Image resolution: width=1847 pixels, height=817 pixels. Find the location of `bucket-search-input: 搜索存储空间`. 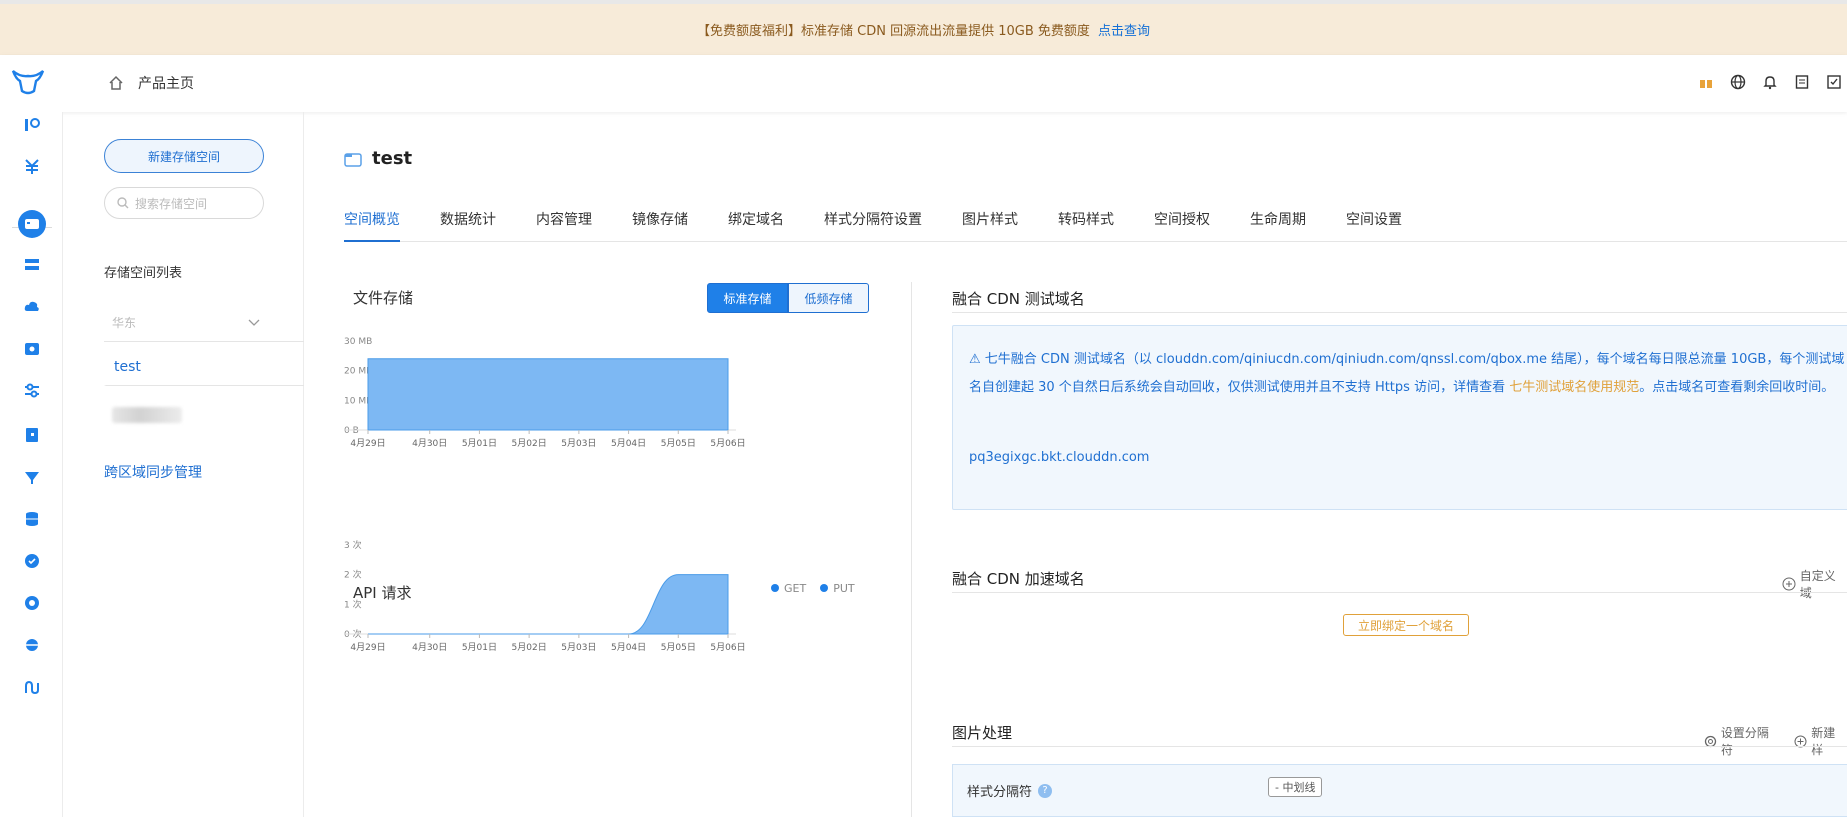

bucket-search-input: 搜索存储空间 is located at coordinates (184, 203).